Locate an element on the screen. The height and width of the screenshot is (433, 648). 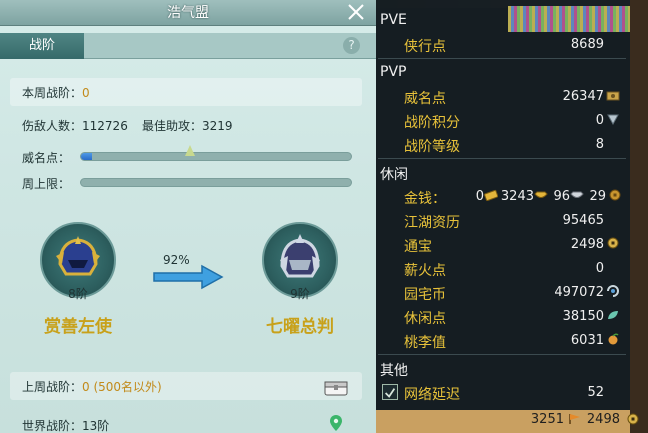
score-icon is located at coordinates (613, 119).